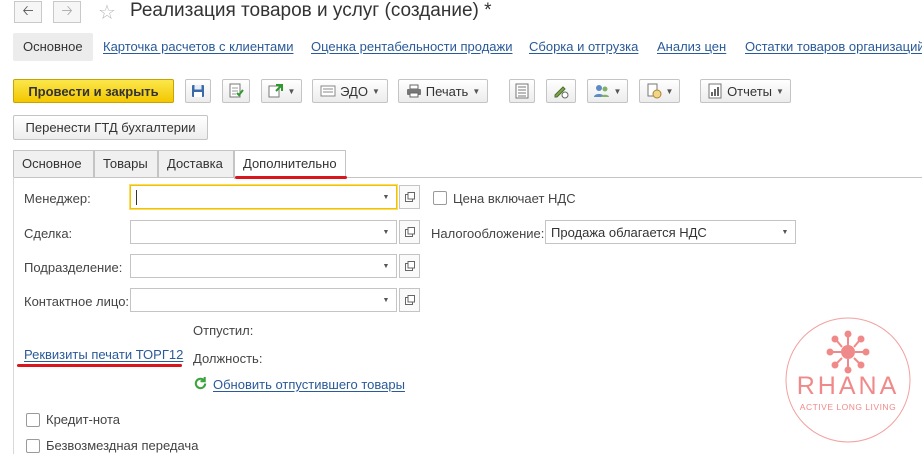 The height and width of the screenshot is (454, 922). I want to click on deal-input: ▼, so click(263, 232).